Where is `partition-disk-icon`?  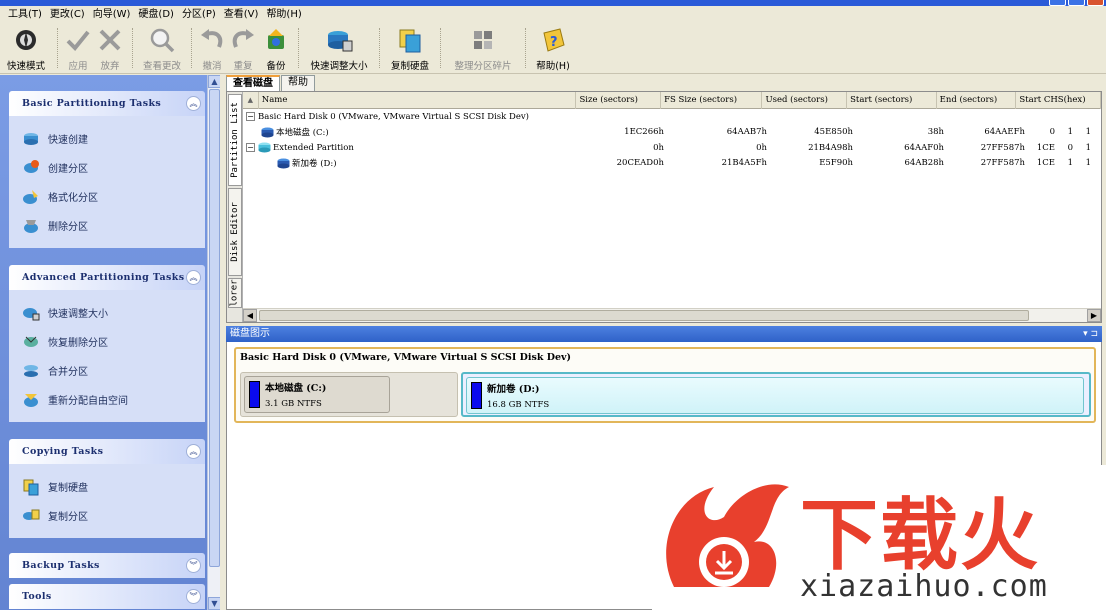 partition-disk-icon is located at coordinates (267, 132).